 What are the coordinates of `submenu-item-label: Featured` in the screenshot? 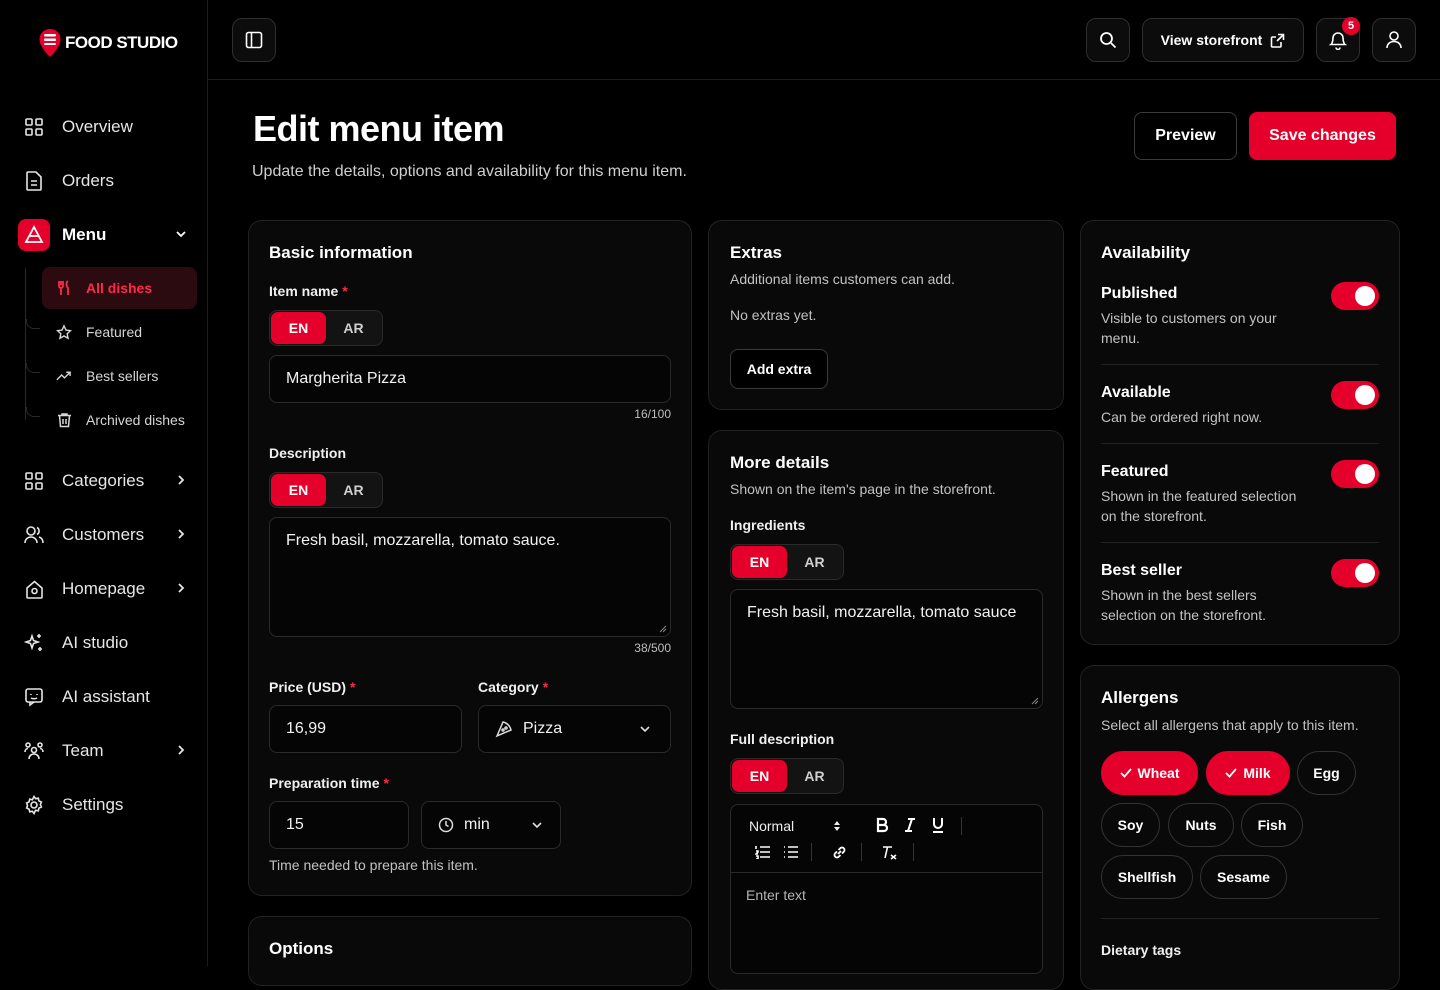 It's located at (114, 332).